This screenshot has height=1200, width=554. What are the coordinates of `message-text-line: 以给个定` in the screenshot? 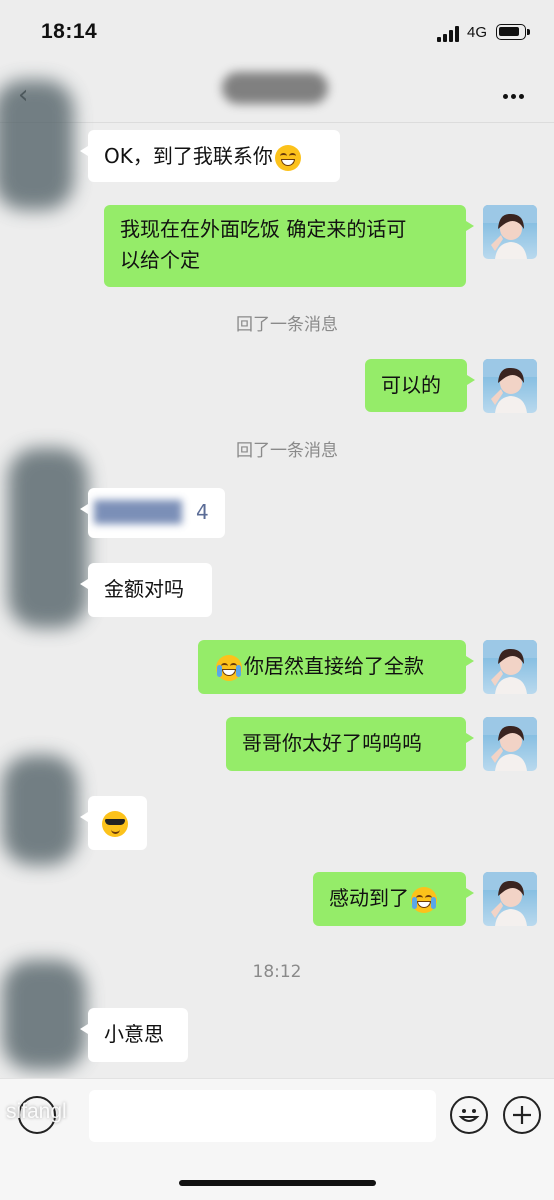 It's located at (160, 260).